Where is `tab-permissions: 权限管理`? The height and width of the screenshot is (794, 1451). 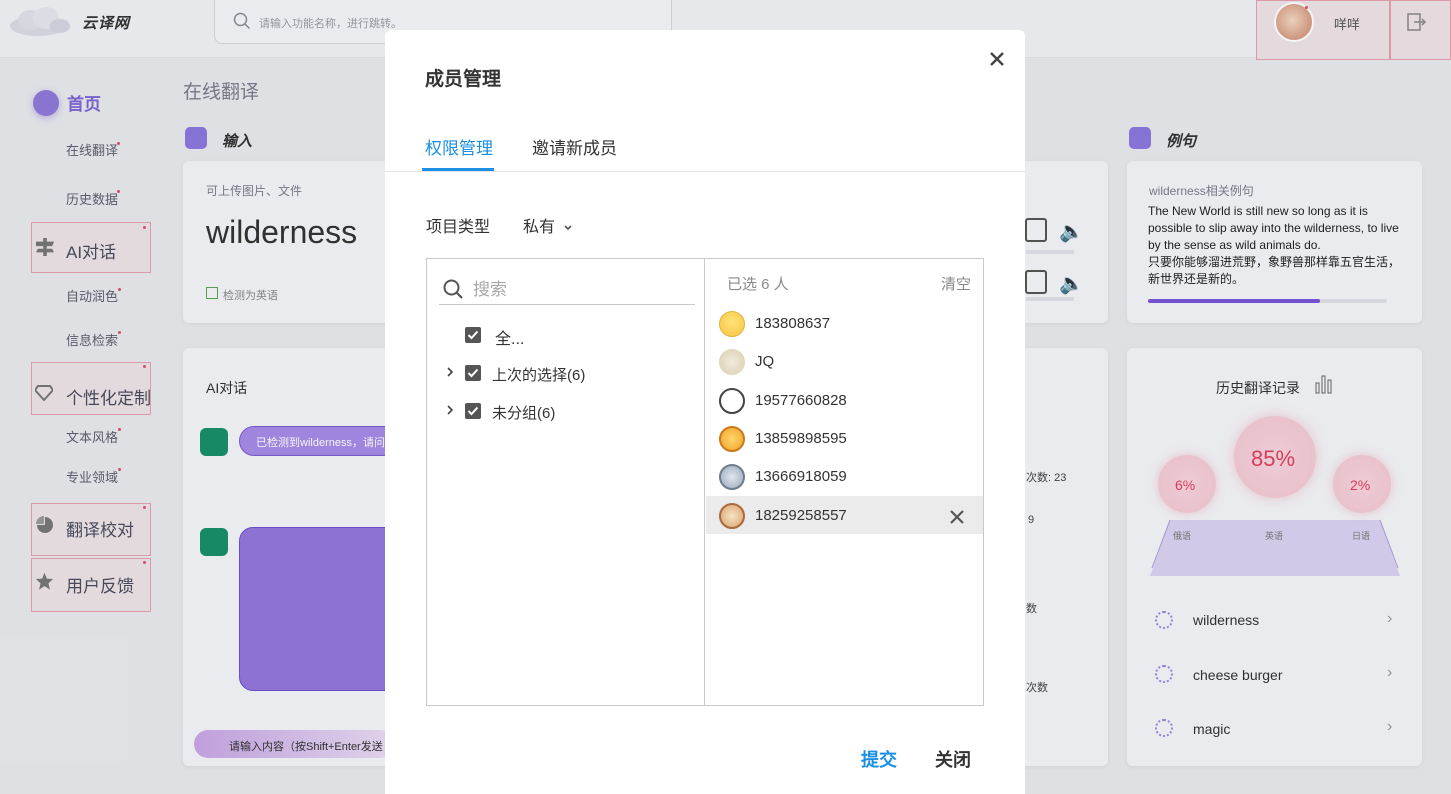 tab-permissions: 权限管理 is located at coordinates (459, 146).